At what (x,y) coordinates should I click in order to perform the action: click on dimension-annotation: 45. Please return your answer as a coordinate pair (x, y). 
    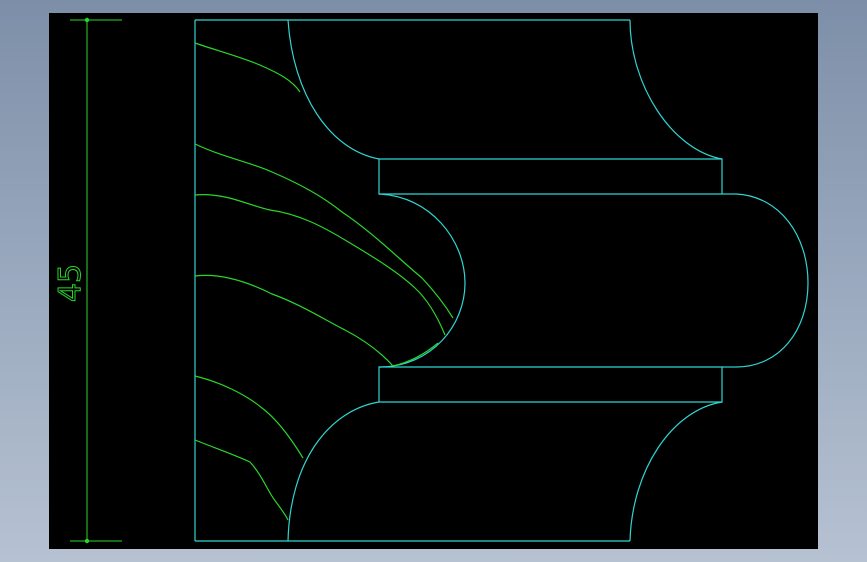
    Looking at the image, I should click on (87, 280).